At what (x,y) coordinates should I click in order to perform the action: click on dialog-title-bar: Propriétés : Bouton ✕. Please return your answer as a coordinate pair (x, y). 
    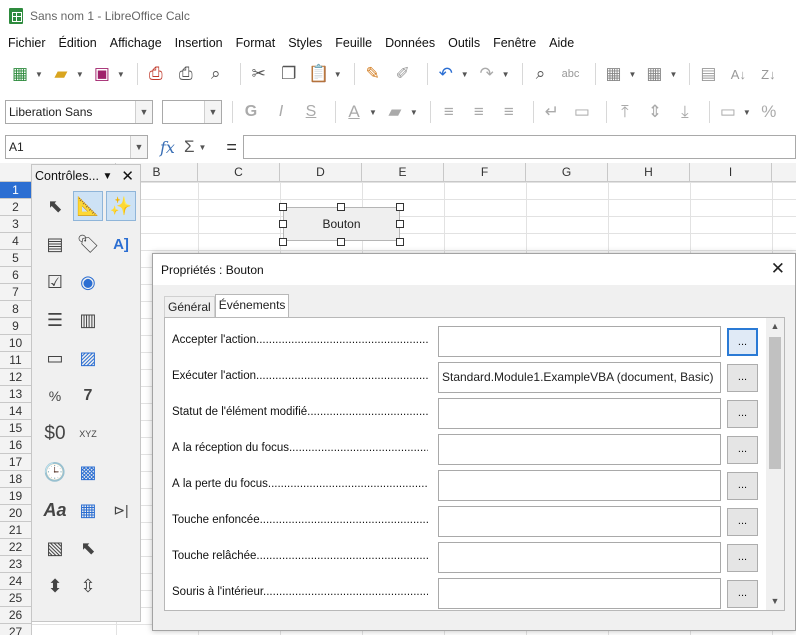
    Looking at the image, I should click on (474, 269).